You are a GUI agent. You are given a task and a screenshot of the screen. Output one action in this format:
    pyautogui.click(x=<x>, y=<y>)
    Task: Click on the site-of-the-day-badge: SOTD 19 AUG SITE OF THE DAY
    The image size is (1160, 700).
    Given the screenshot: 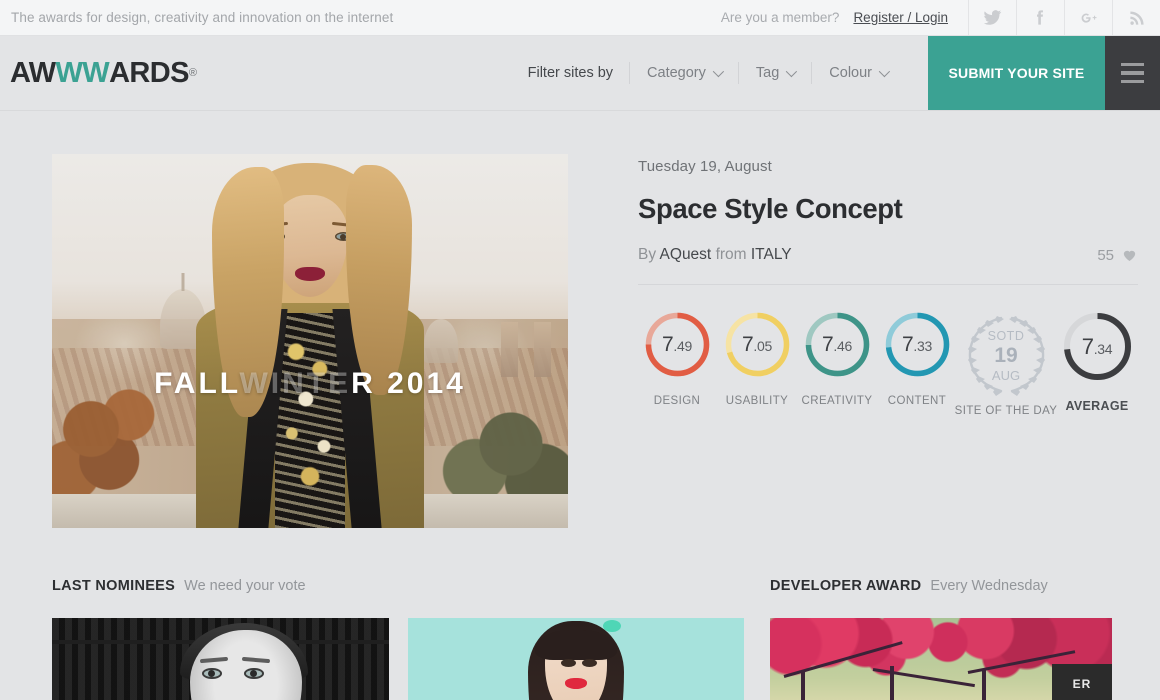 What is the action you would take?
    pyautogui.click(x=1006, y=364)
    